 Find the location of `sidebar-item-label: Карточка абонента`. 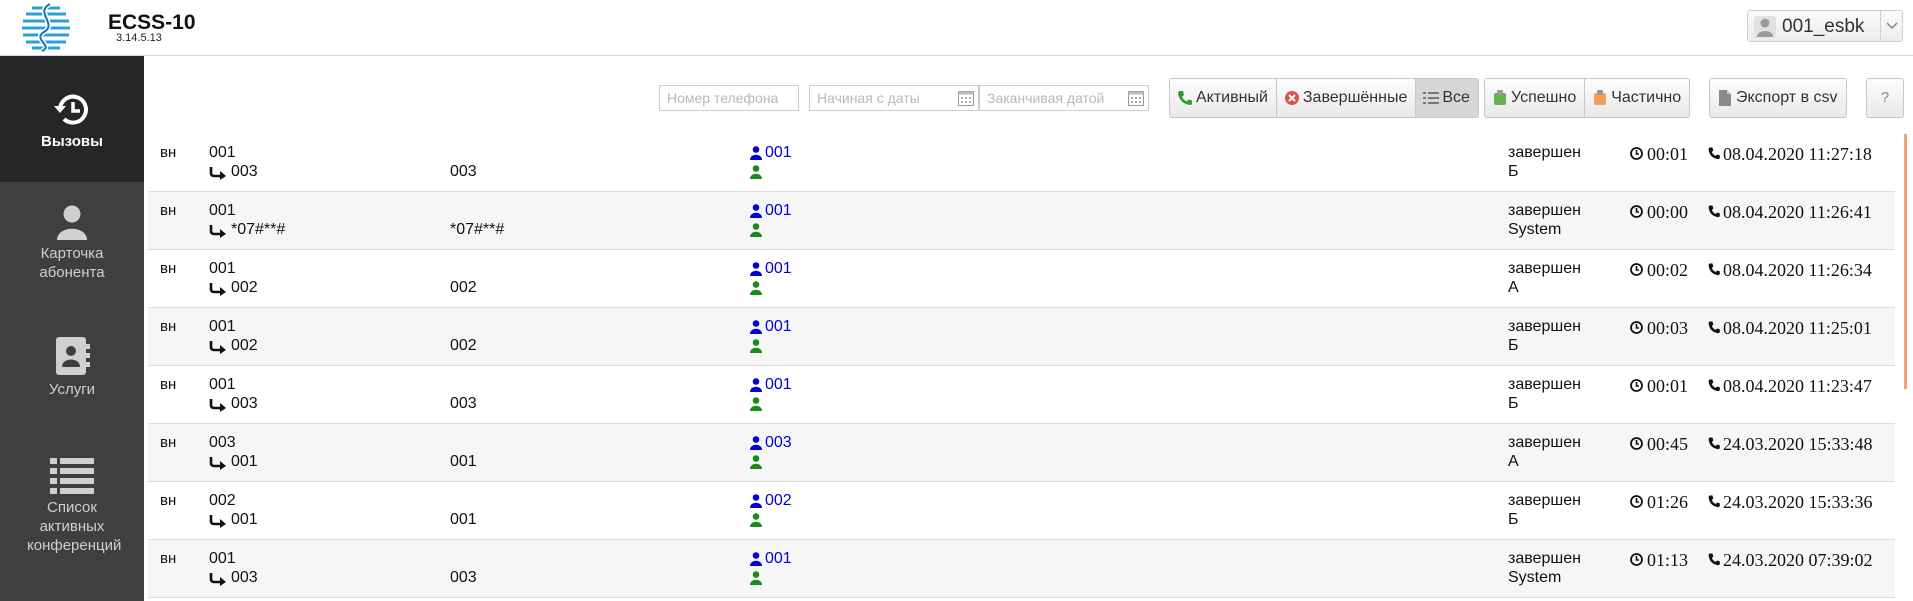

sidebar-item-label: Карточка абонента is located at coordinates (72, 263).